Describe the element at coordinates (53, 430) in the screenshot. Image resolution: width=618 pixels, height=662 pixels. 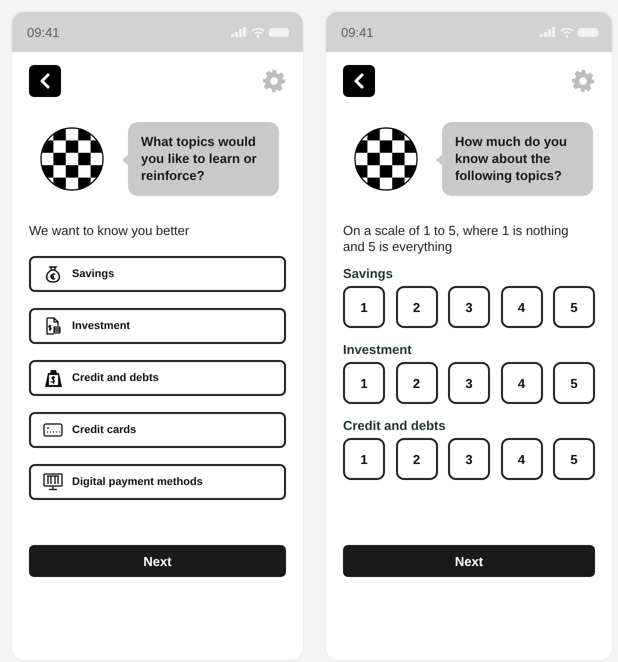
I see `card-icon` at that location.